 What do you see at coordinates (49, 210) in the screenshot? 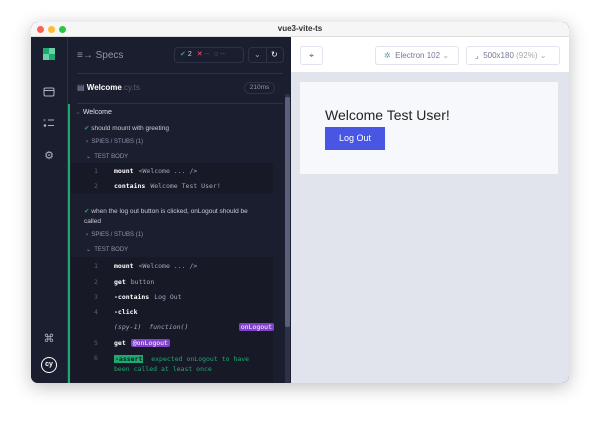
I see `side-nav: × ⚙ ⌘ cy` at bounding box center [49, 210].